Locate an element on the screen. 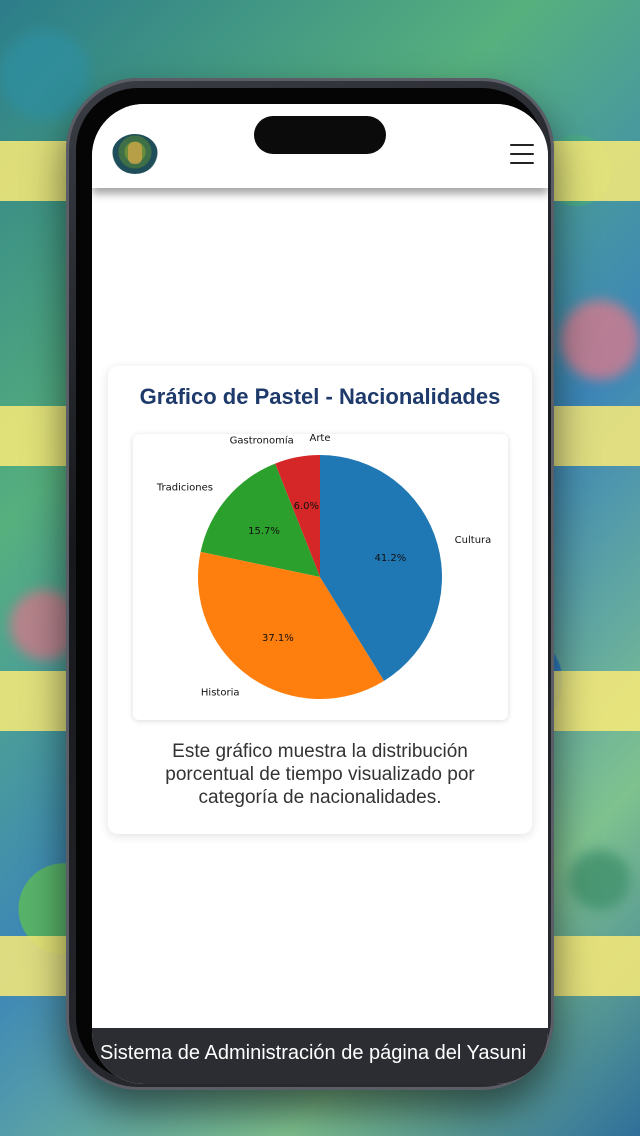  pie-pct-historia: 37.1% is located at coordinates (278, 638).